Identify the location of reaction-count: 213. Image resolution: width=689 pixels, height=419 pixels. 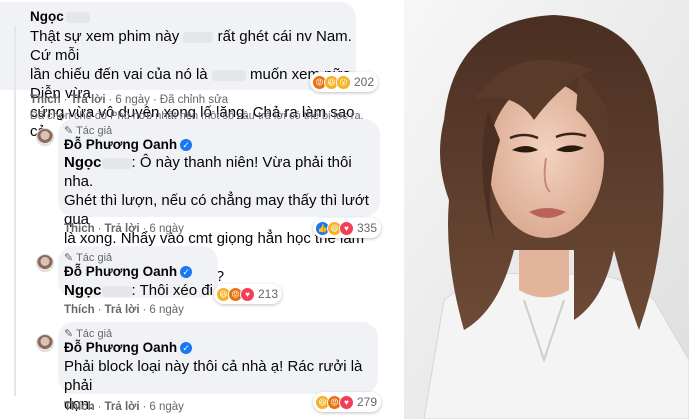
(268, 294).